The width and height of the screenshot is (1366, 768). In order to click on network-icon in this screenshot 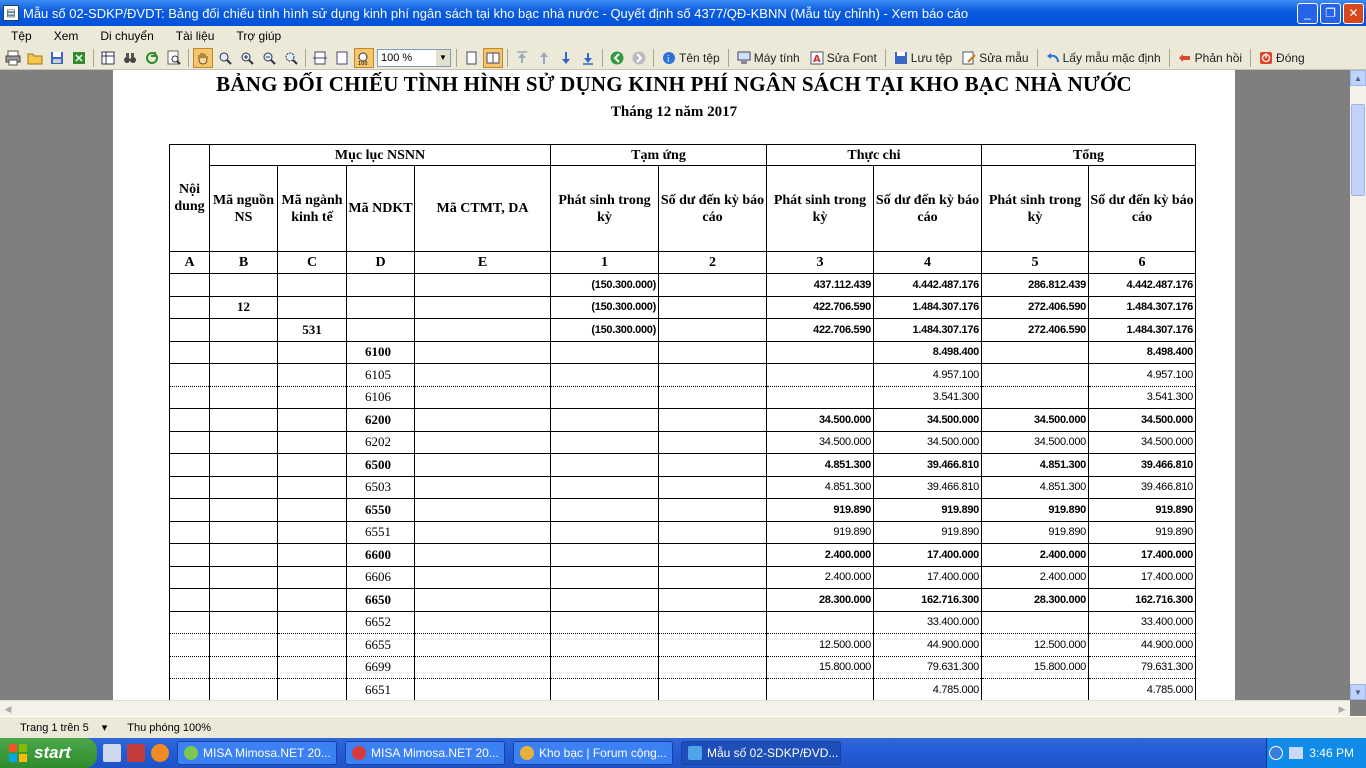, I will do `click(1296, 753)`.